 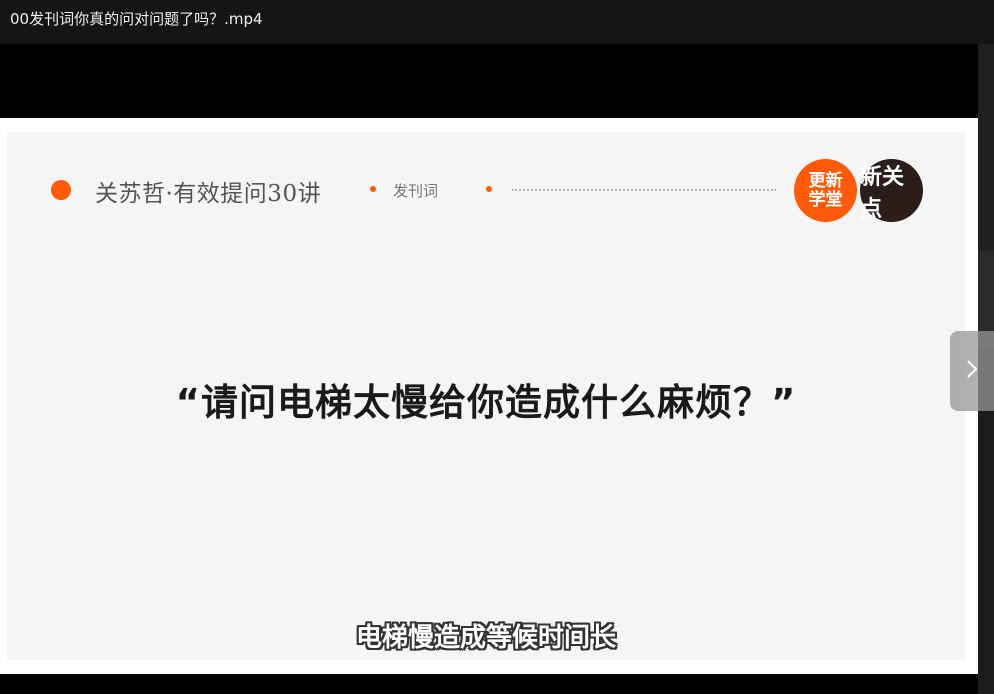 I want to click on video-subtitle: 电梯慢造成等候时间长, so click(x=485, y=638).